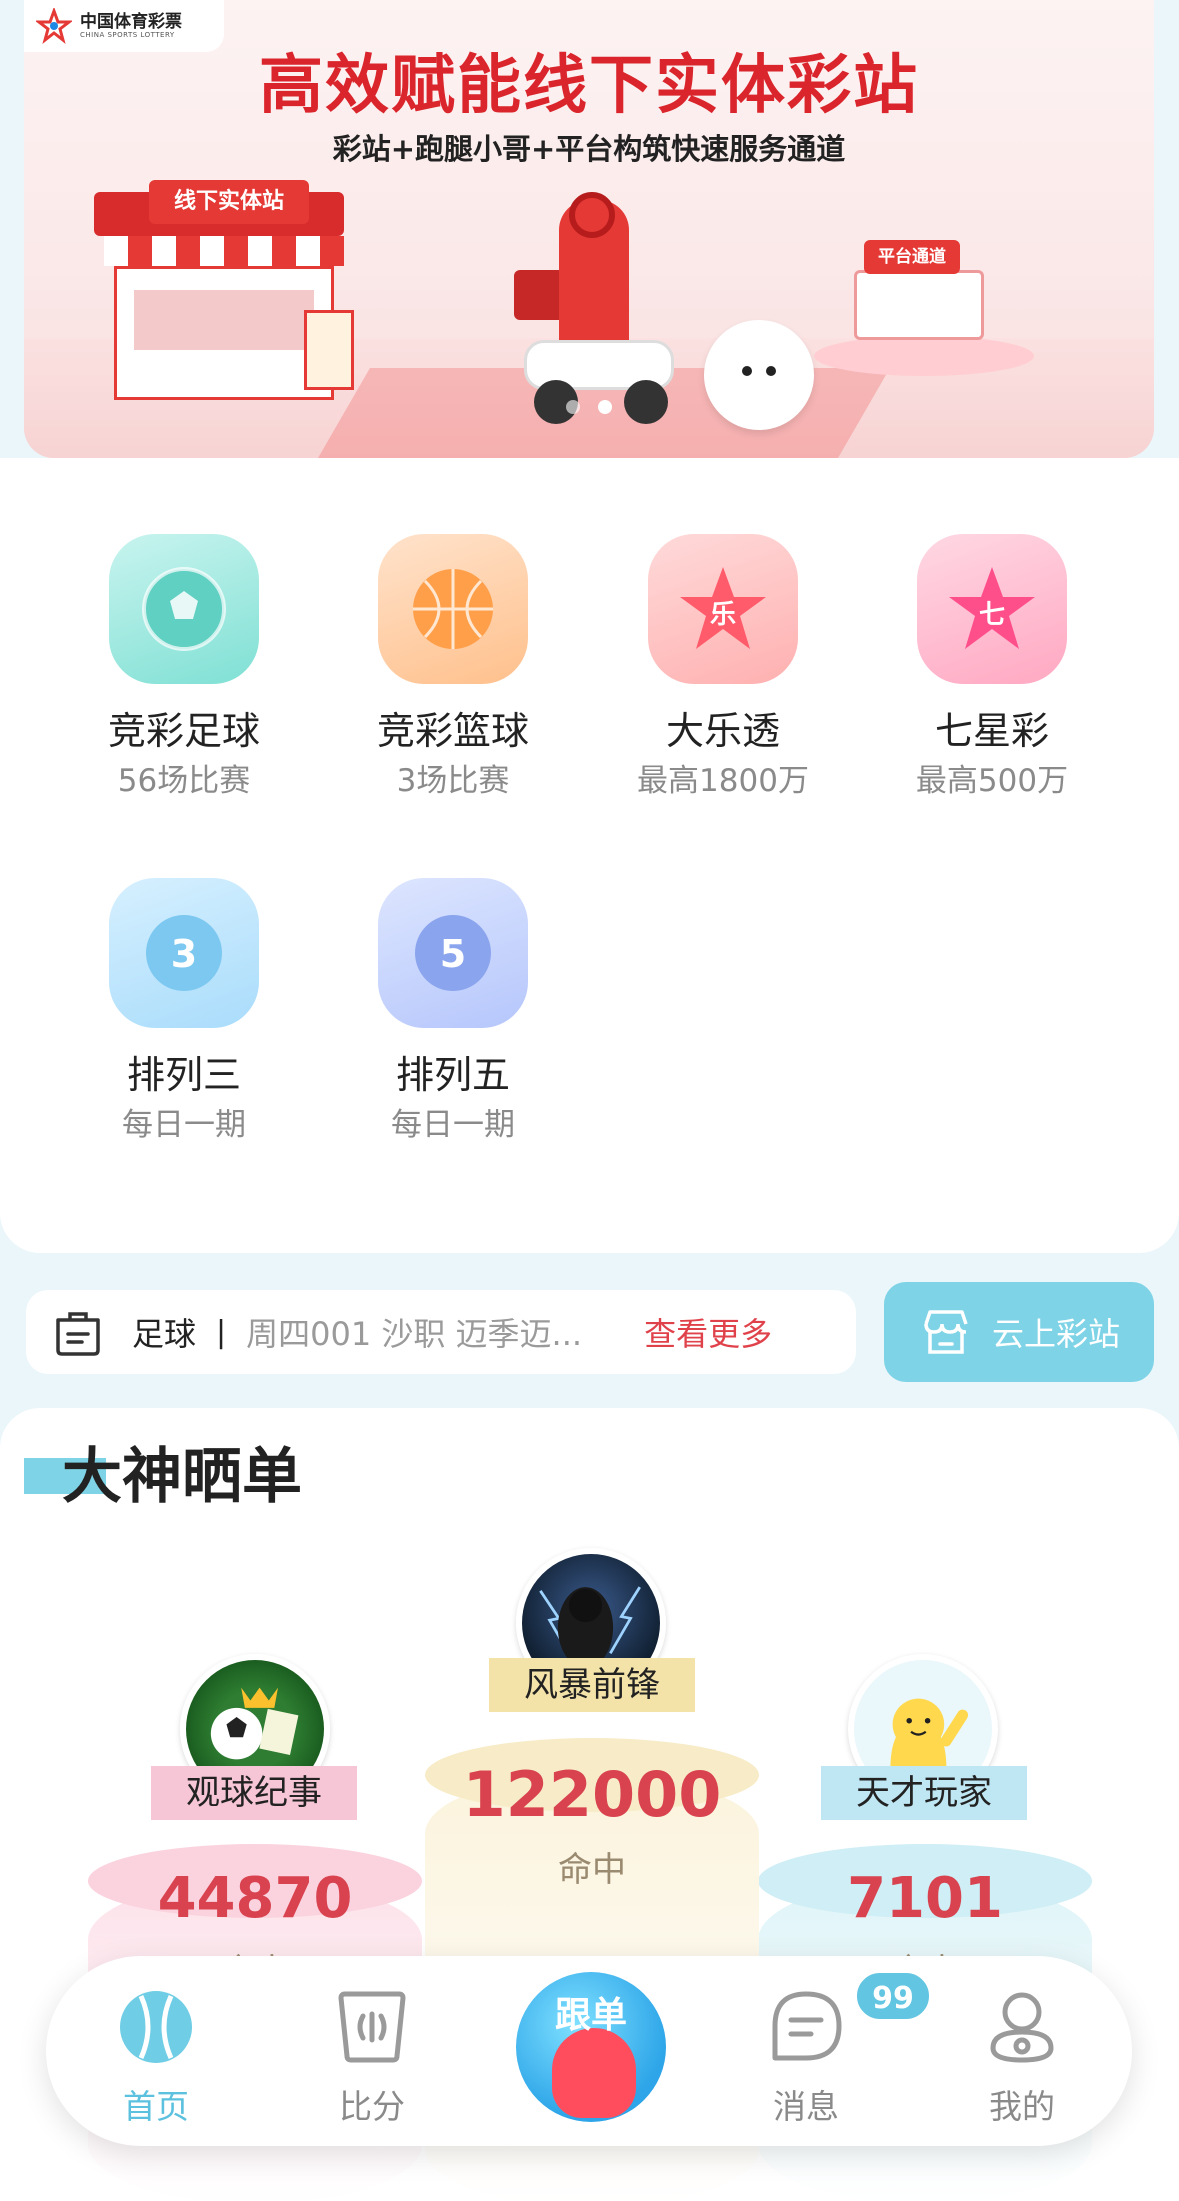  What do you see at coordinates (452, 731) in the screenshot?
I see `game-name: 竞彩篮球` at bounding box center [452, 731].